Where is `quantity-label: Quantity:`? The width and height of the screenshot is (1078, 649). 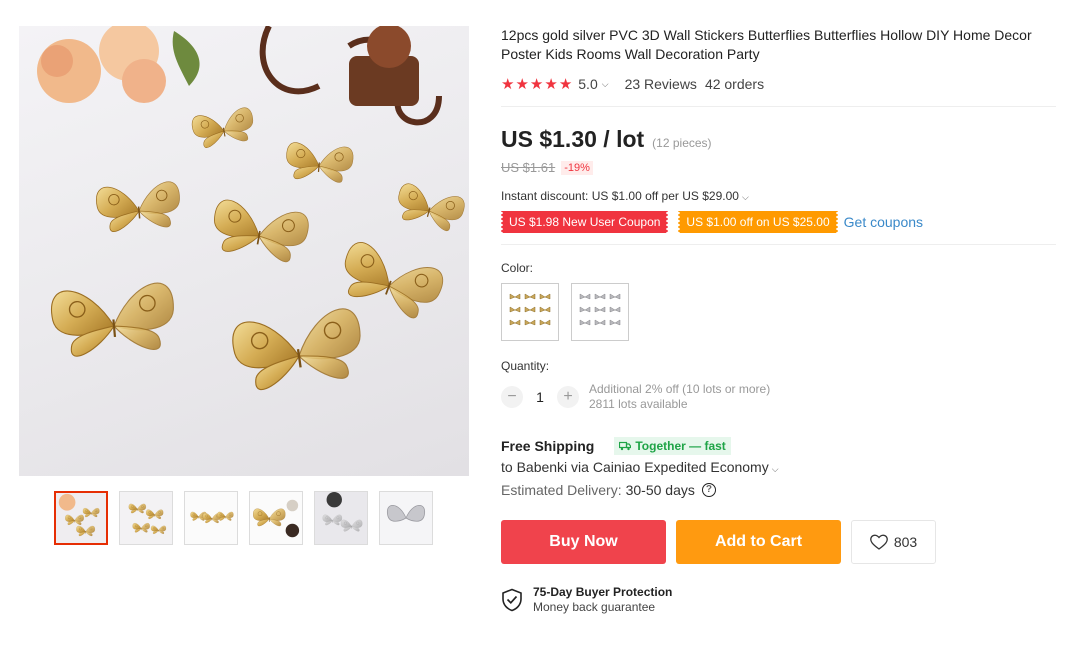 quantity-label: Quantity: is located at coordinates (525, 366).